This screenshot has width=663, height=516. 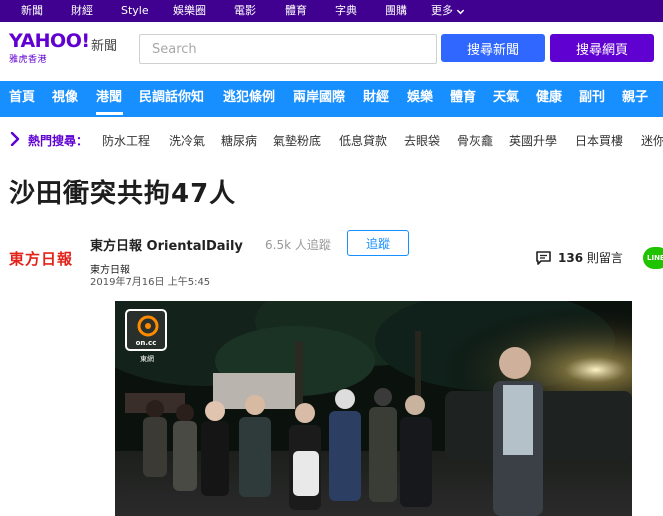 I want to click on trending-label: 熱門搜尋：, so click(x=58, y=141).